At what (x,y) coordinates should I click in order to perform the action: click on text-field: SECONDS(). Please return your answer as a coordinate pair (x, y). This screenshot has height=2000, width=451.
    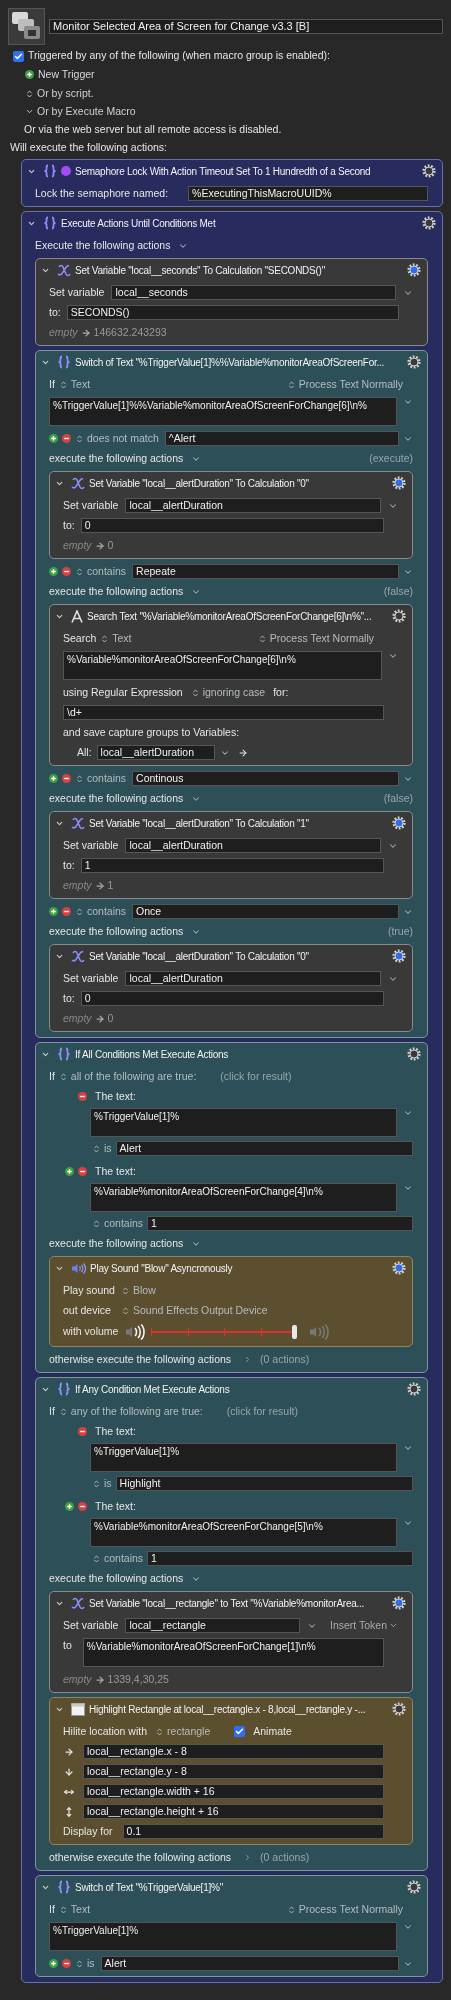
    Looking at the image, I should click on (232, 312).